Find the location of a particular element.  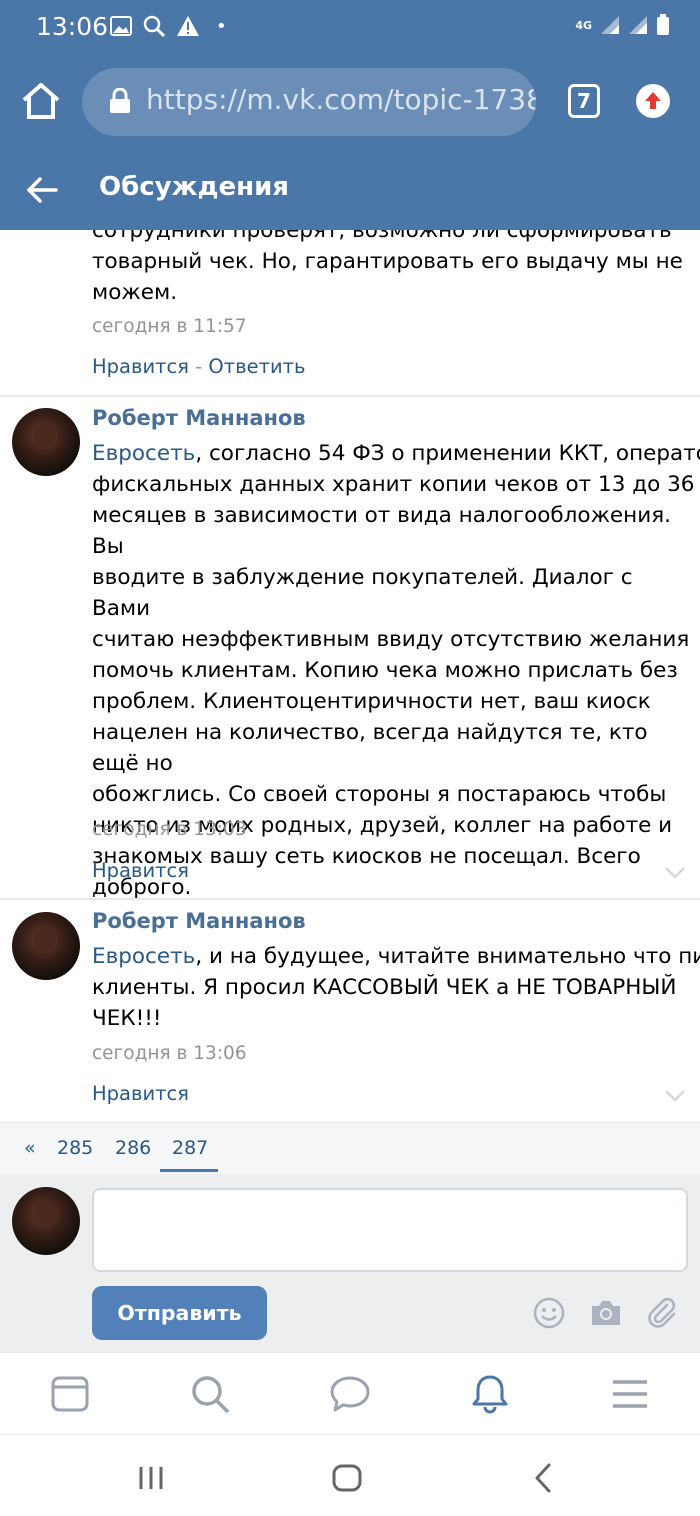

bottom-navigation is located at coordinates (350, 1393).